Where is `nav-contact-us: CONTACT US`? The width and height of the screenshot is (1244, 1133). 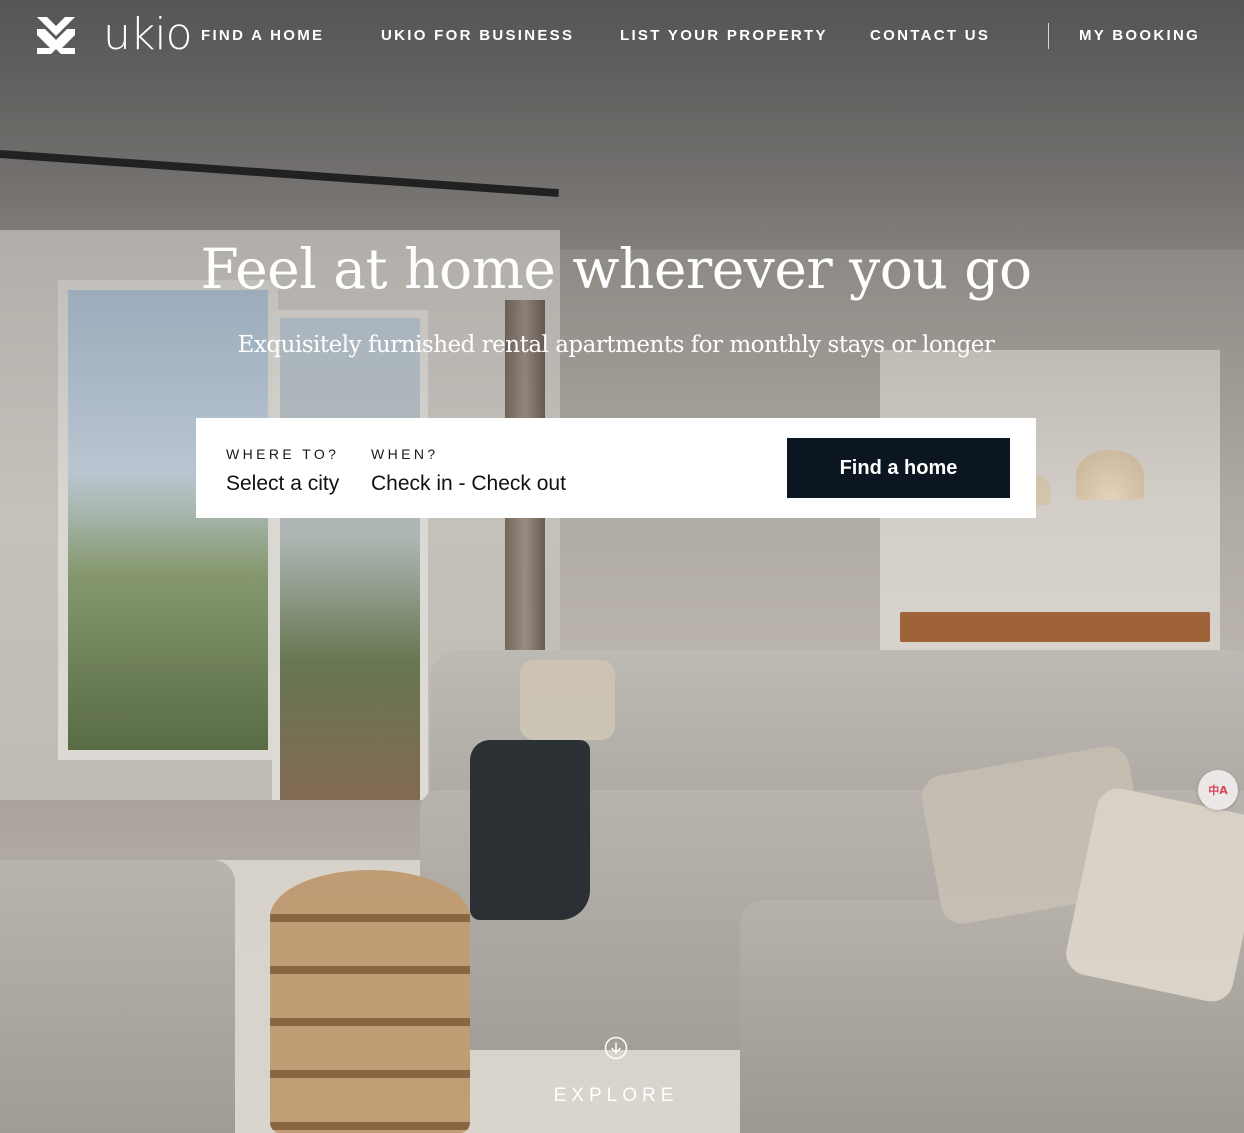
nav-contact-us: CONTACT US is located at coordinates (930, 35).